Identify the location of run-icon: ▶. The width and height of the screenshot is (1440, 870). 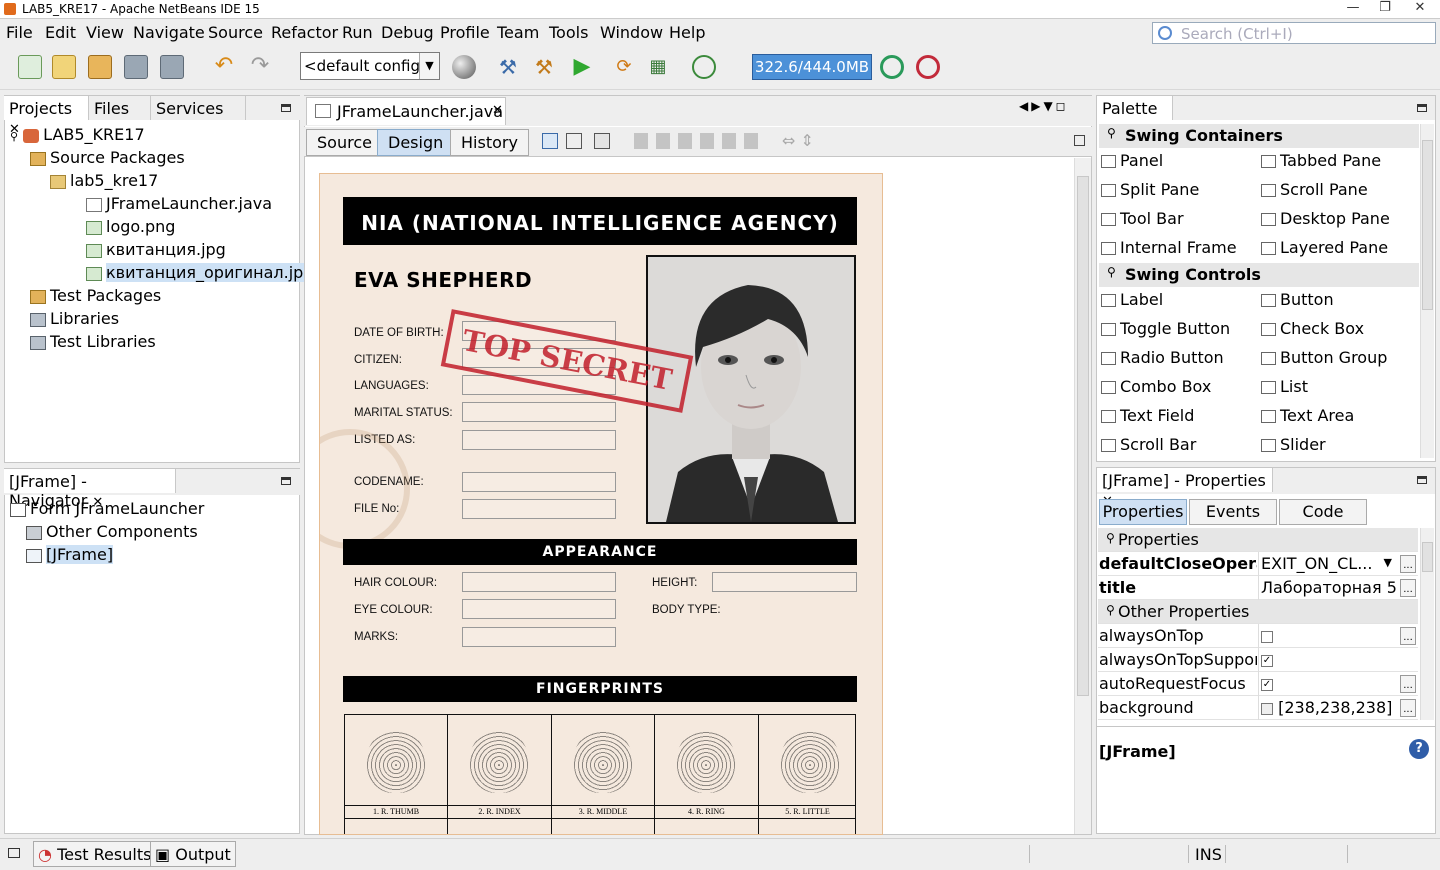
(582, 67).